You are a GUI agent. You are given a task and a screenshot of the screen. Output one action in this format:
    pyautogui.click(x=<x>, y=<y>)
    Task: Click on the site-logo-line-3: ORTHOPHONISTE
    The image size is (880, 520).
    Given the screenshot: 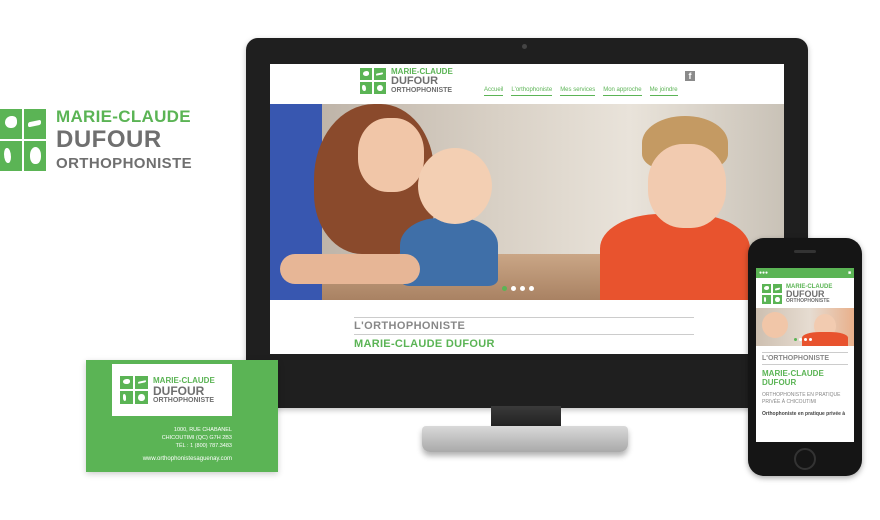 What is the action you would take?
    pyautogui.click(x=422, y=90)
    